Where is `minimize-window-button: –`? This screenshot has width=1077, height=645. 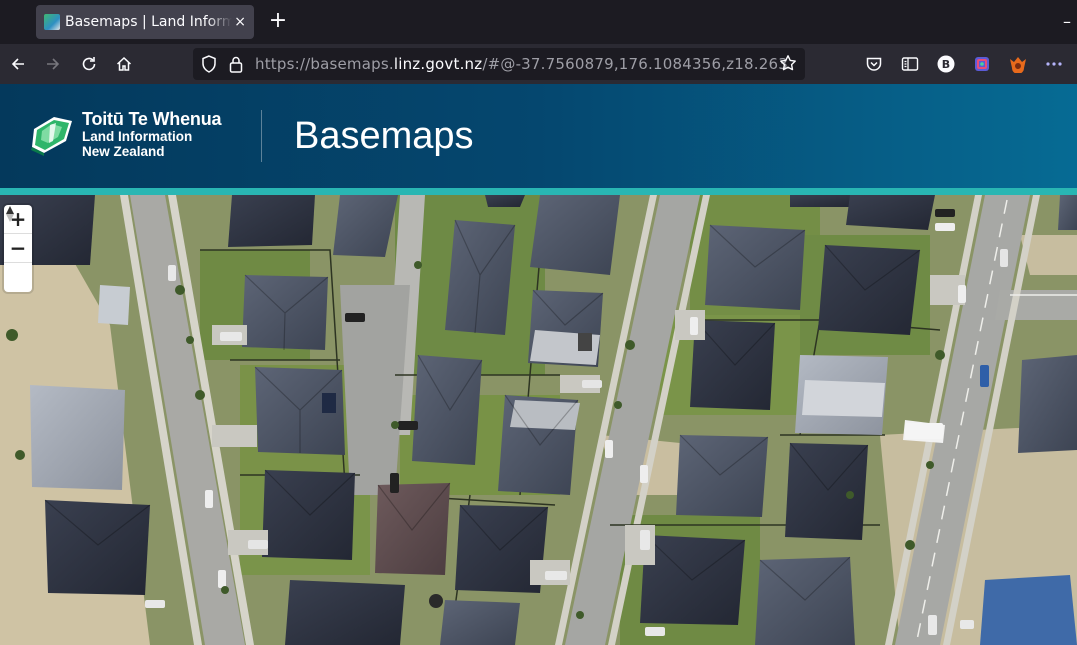 minimize-window-button: – is located at coordinates (1067, 21).